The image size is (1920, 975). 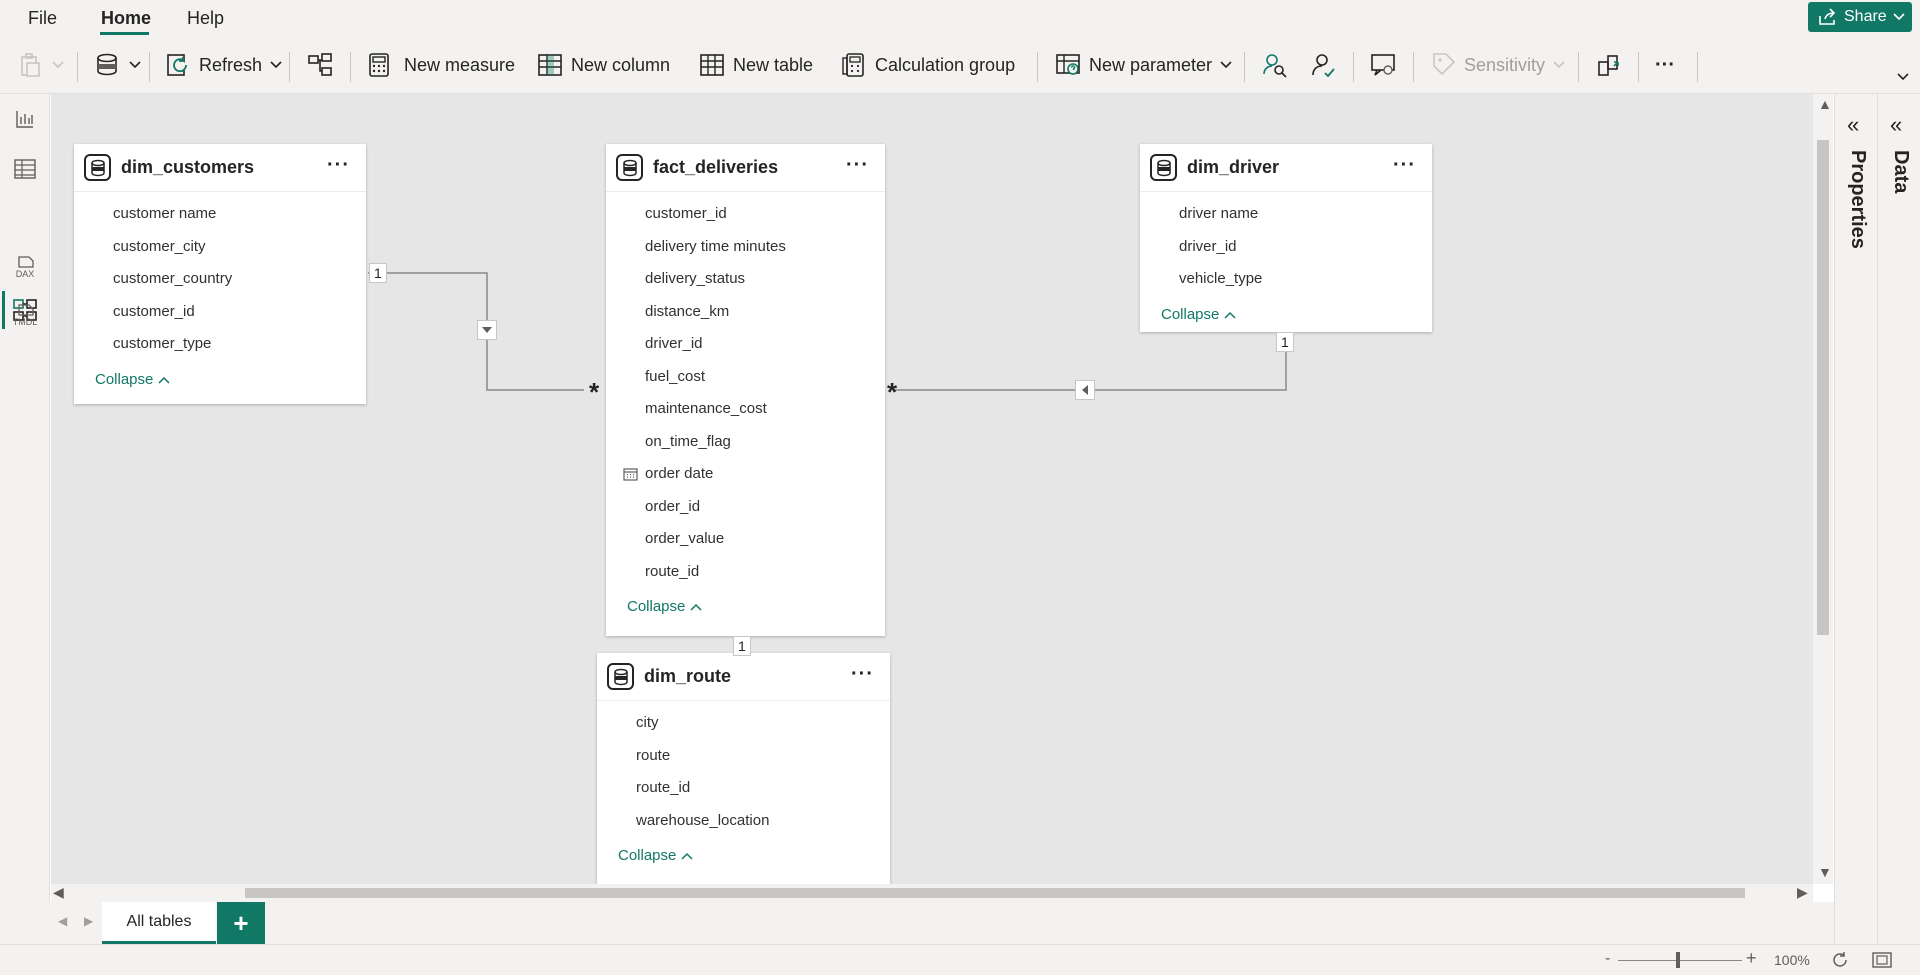 I want to click on active-view-indicator, so click(x=3, y=310).